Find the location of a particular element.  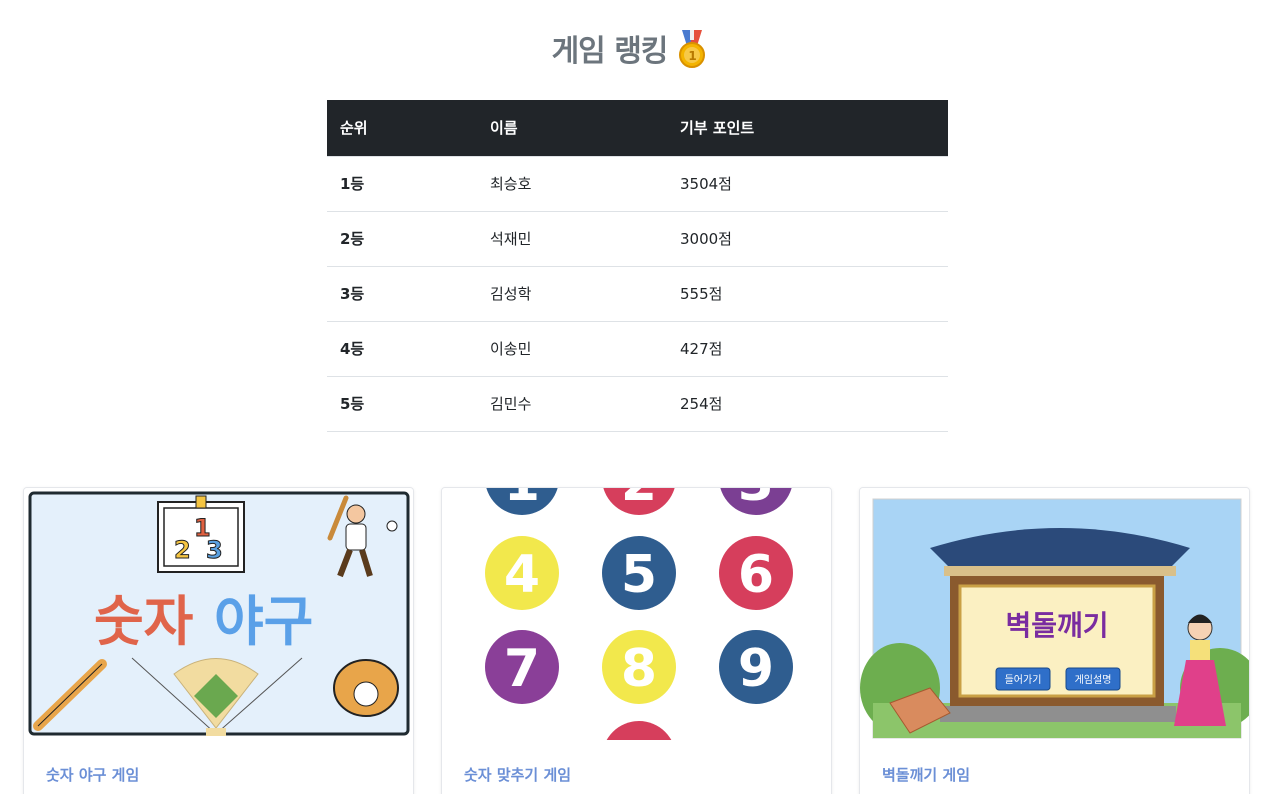

number-guess-image: 1 2 3 4 5 6 7 8 9 is located at coordinates (636, 614).